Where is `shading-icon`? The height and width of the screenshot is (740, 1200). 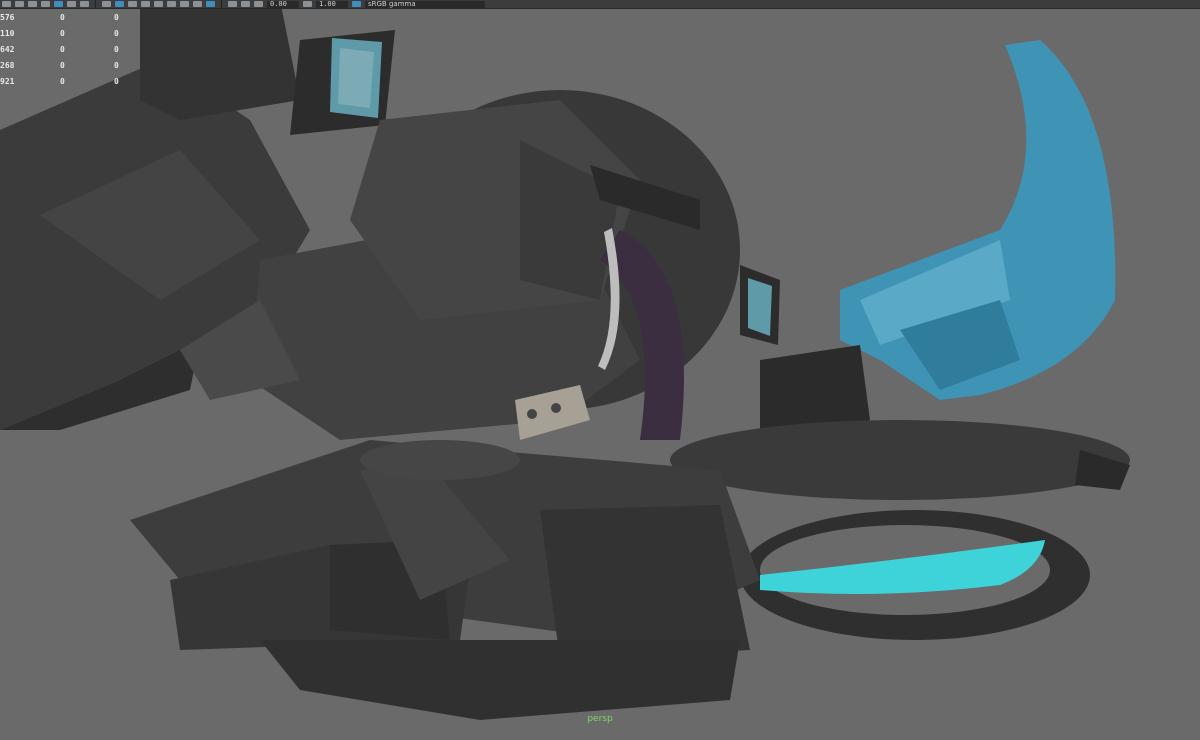 shading-icon is located at coordinates (71, 4).